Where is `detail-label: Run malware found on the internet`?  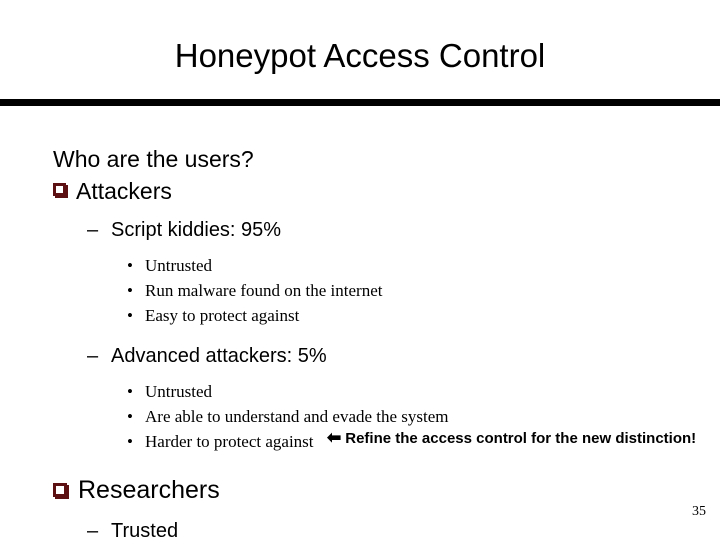
detail-label: Run malware found on the internet is located at coordinates (264, 290).